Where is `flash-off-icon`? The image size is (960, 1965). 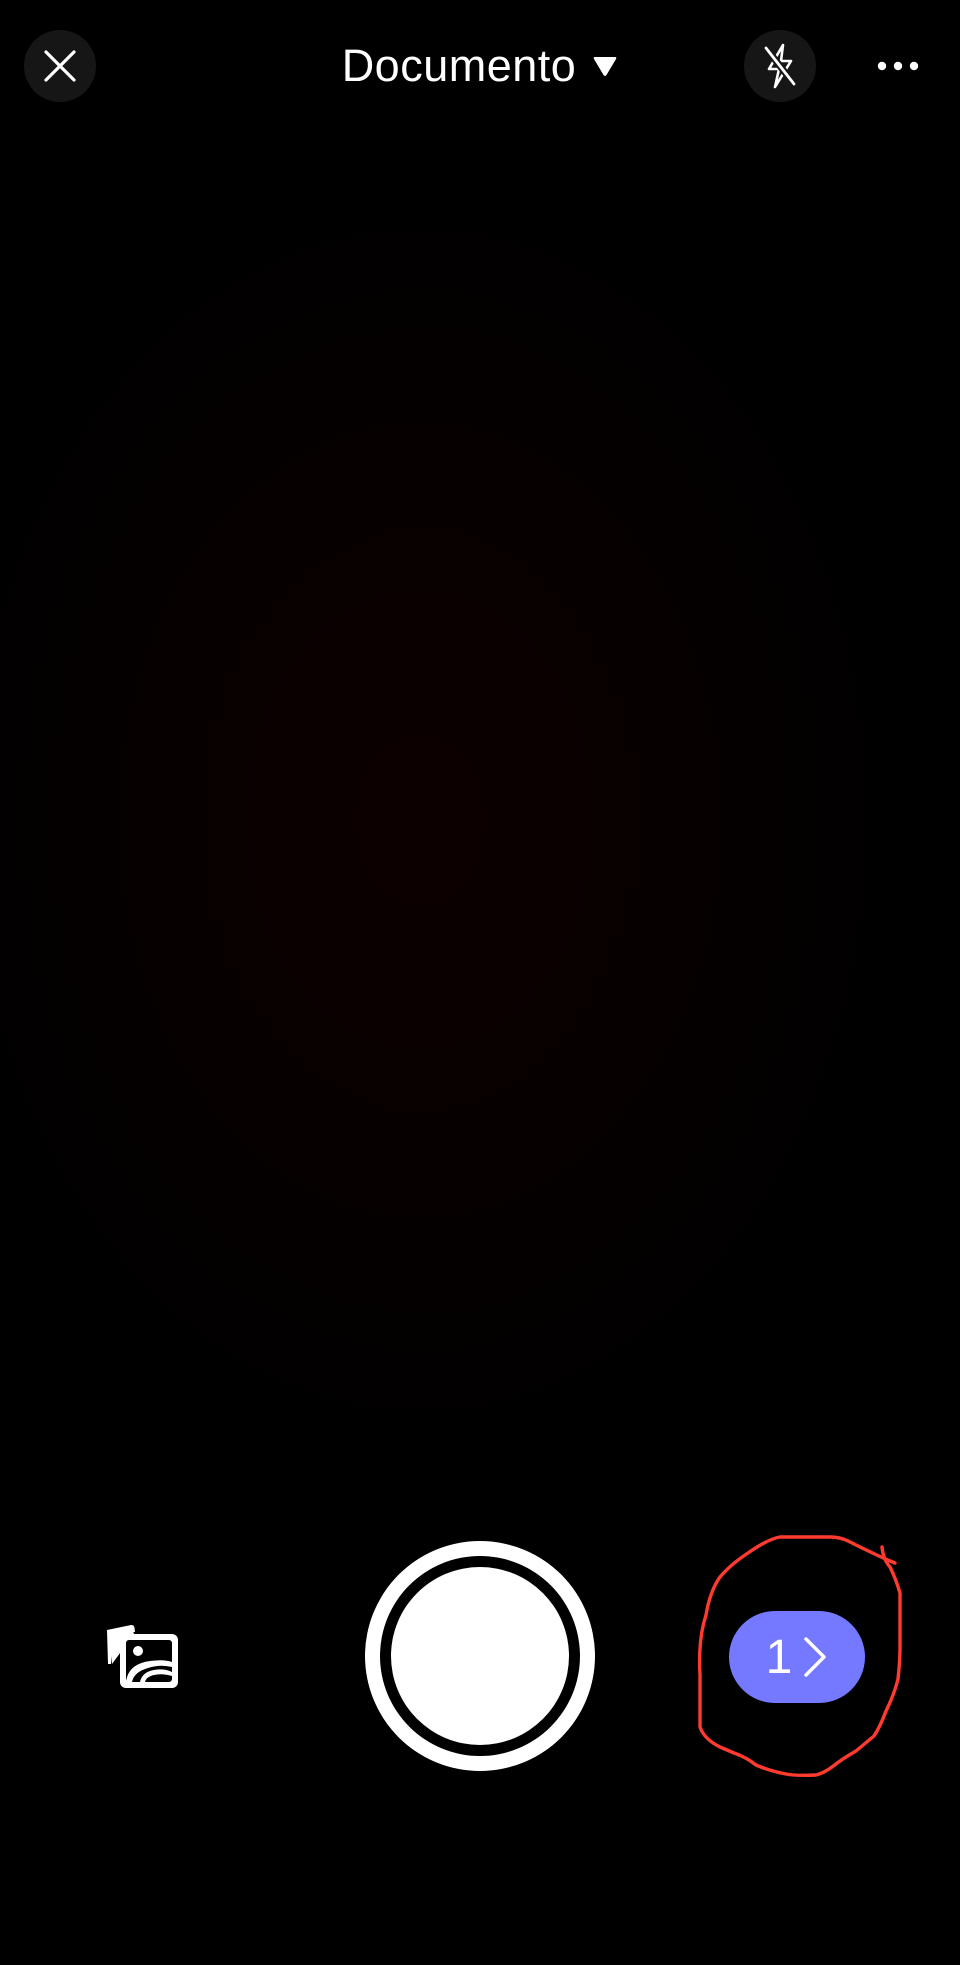
flash-off-icon is located at coordinates (780, 66).